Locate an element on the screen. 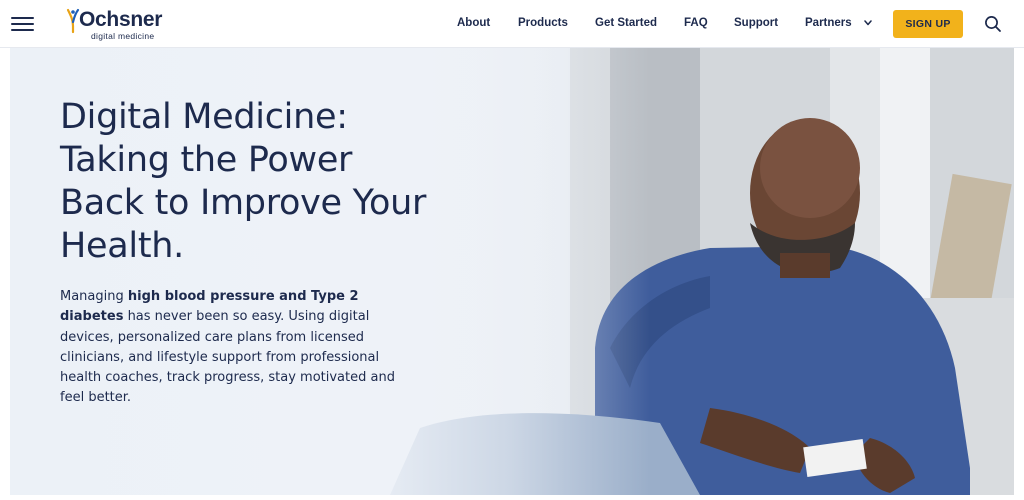 The height and width of the screenshot is (500, 1024). nav-get-started: Get Started is located at coordinates (626, 23).